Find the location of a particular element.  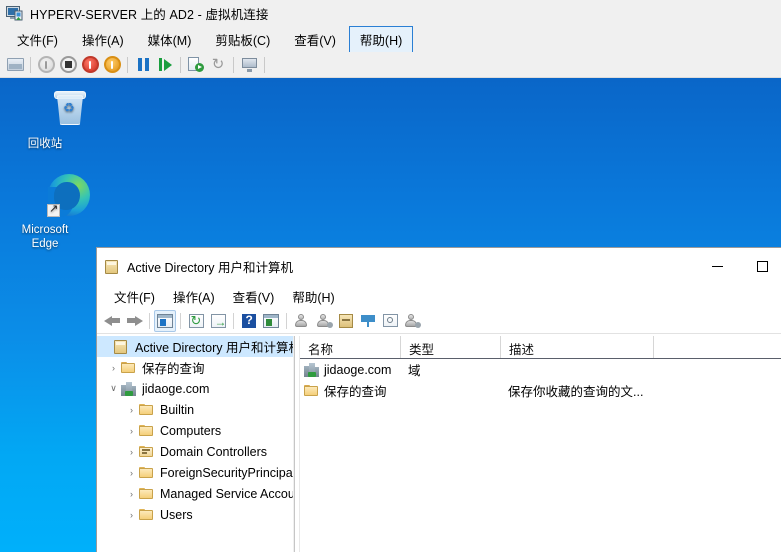

vm-title-text: HYPERV-SERVER 上的 AD2 - 虚拟机连接 is located at coordinates (149, 14).